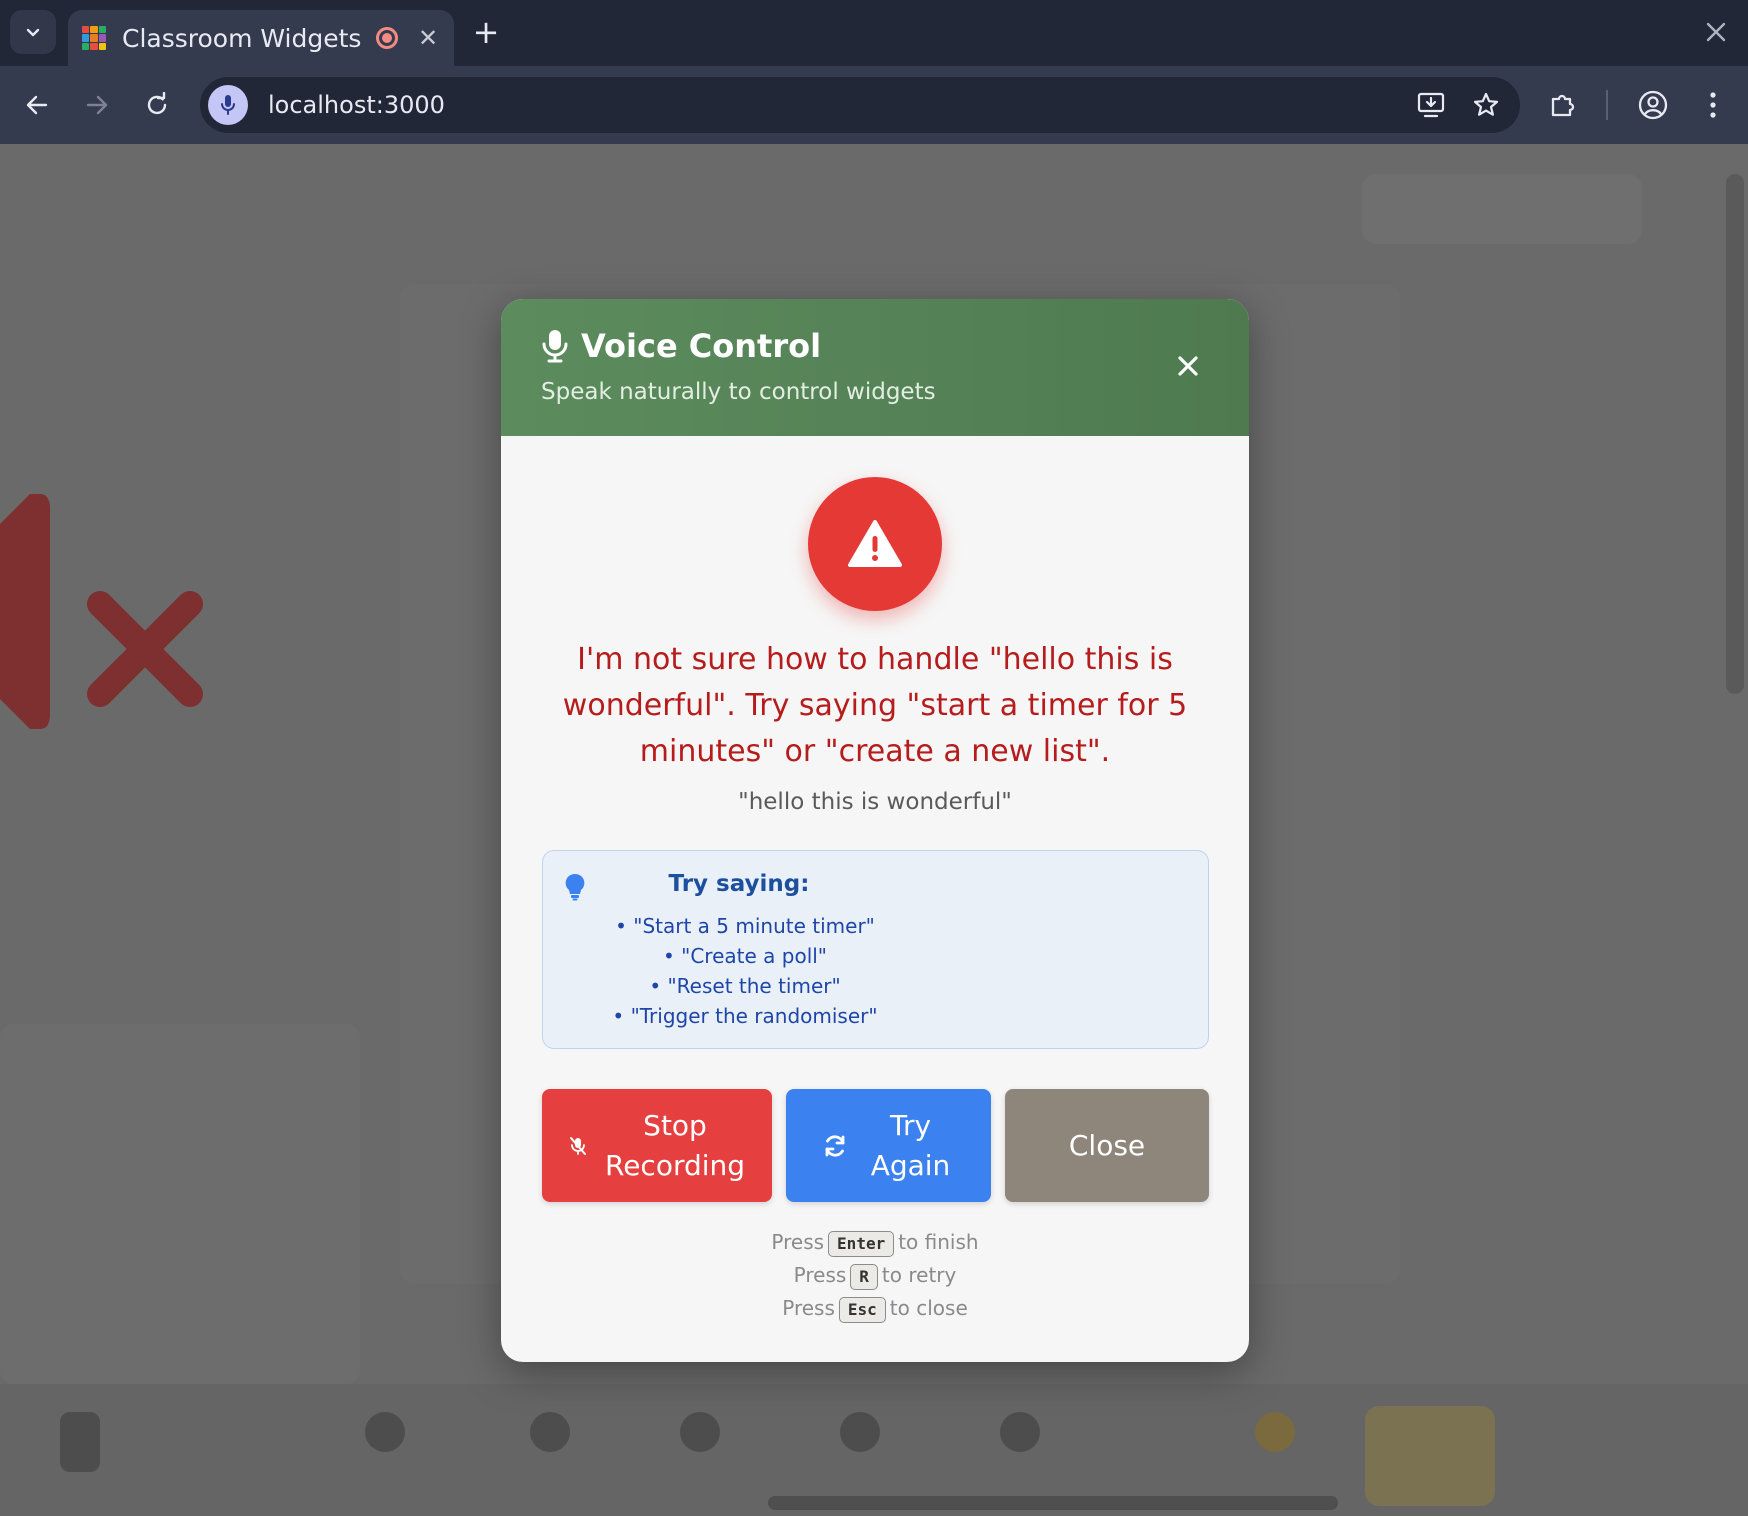 The width and height of the screenshot is (1748, 1516). What do you see at coordinates (860, 1432) in the screenshot?
I see `traffic-light-icon` at bounding box center [860, 1432].